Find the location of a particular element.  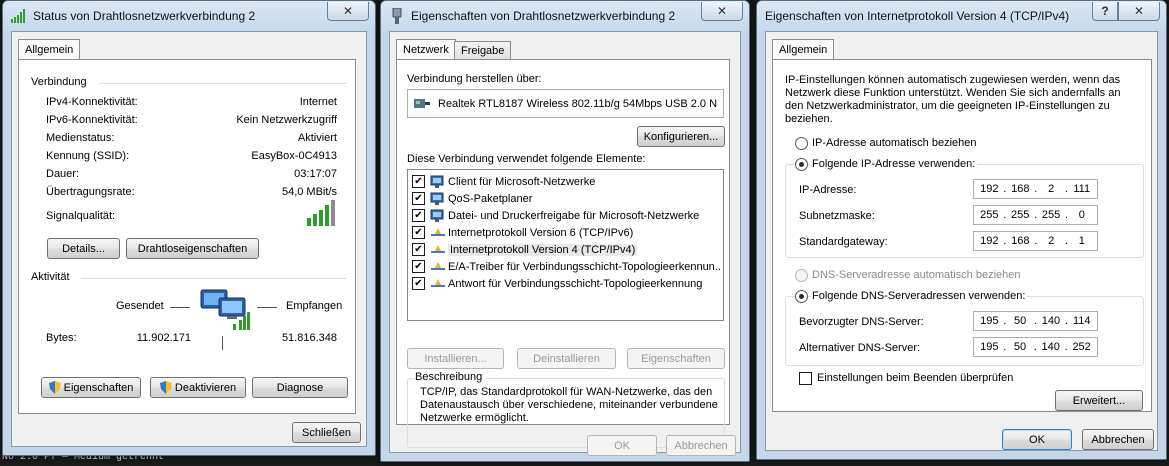

manual-ip-radio is located at coordinates (801, 164).